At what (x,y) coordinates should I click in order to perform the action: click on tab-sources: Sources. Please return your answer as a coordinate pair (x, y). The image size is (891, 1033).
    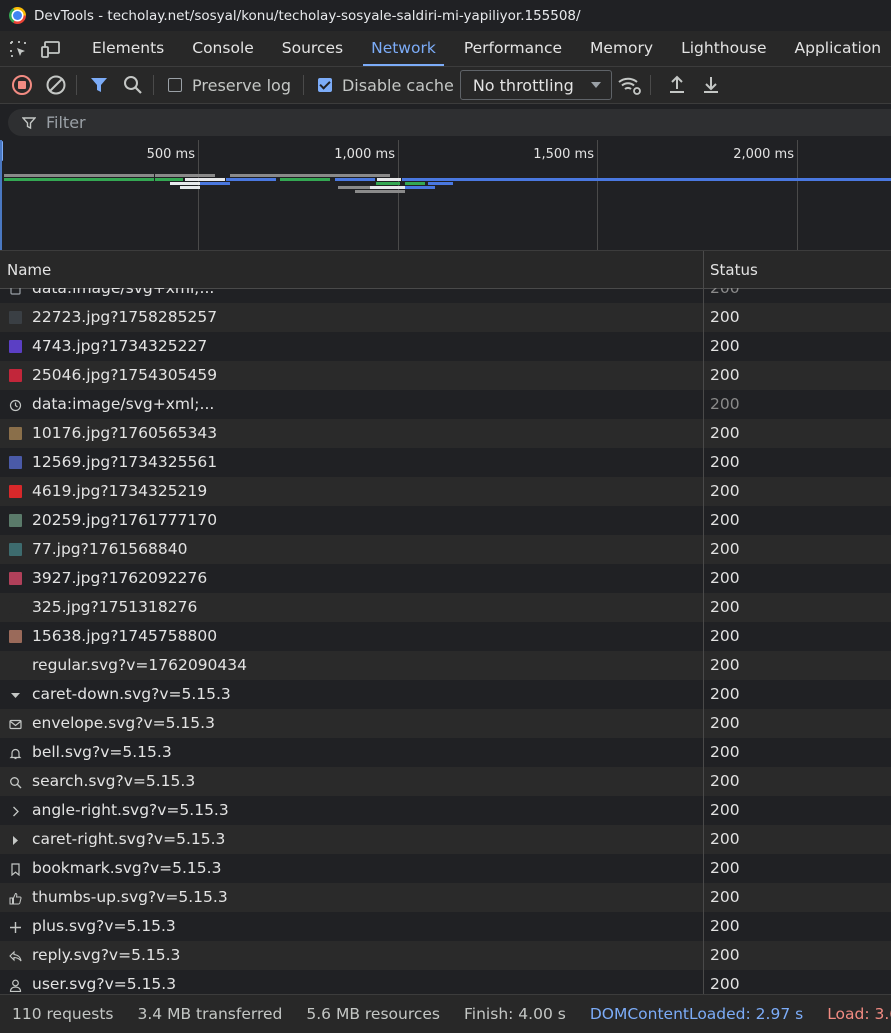
    Looking at the image, I should click on (312, 48).